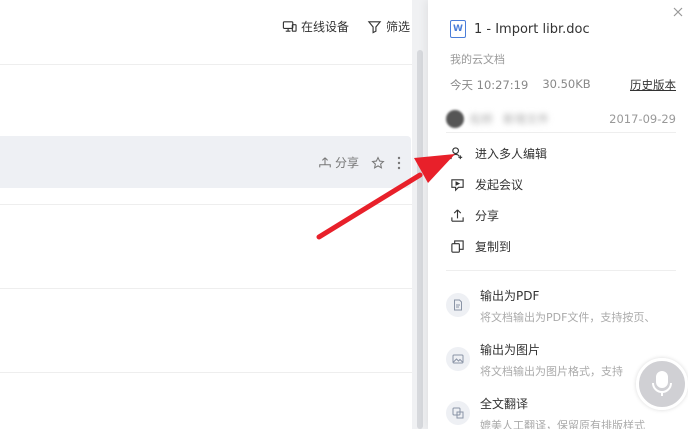 The height and width of the screenshot is (429, 688). Describe the element at coordinates (399, 163) in the screenshot. I see `more-icon` at that location.